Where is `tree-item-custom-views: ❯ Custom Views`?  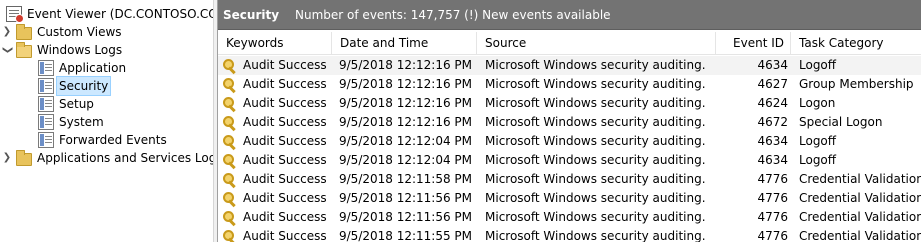
tree-item-custom-views: ❯ Custom Views is located at coordinates (63, 32).